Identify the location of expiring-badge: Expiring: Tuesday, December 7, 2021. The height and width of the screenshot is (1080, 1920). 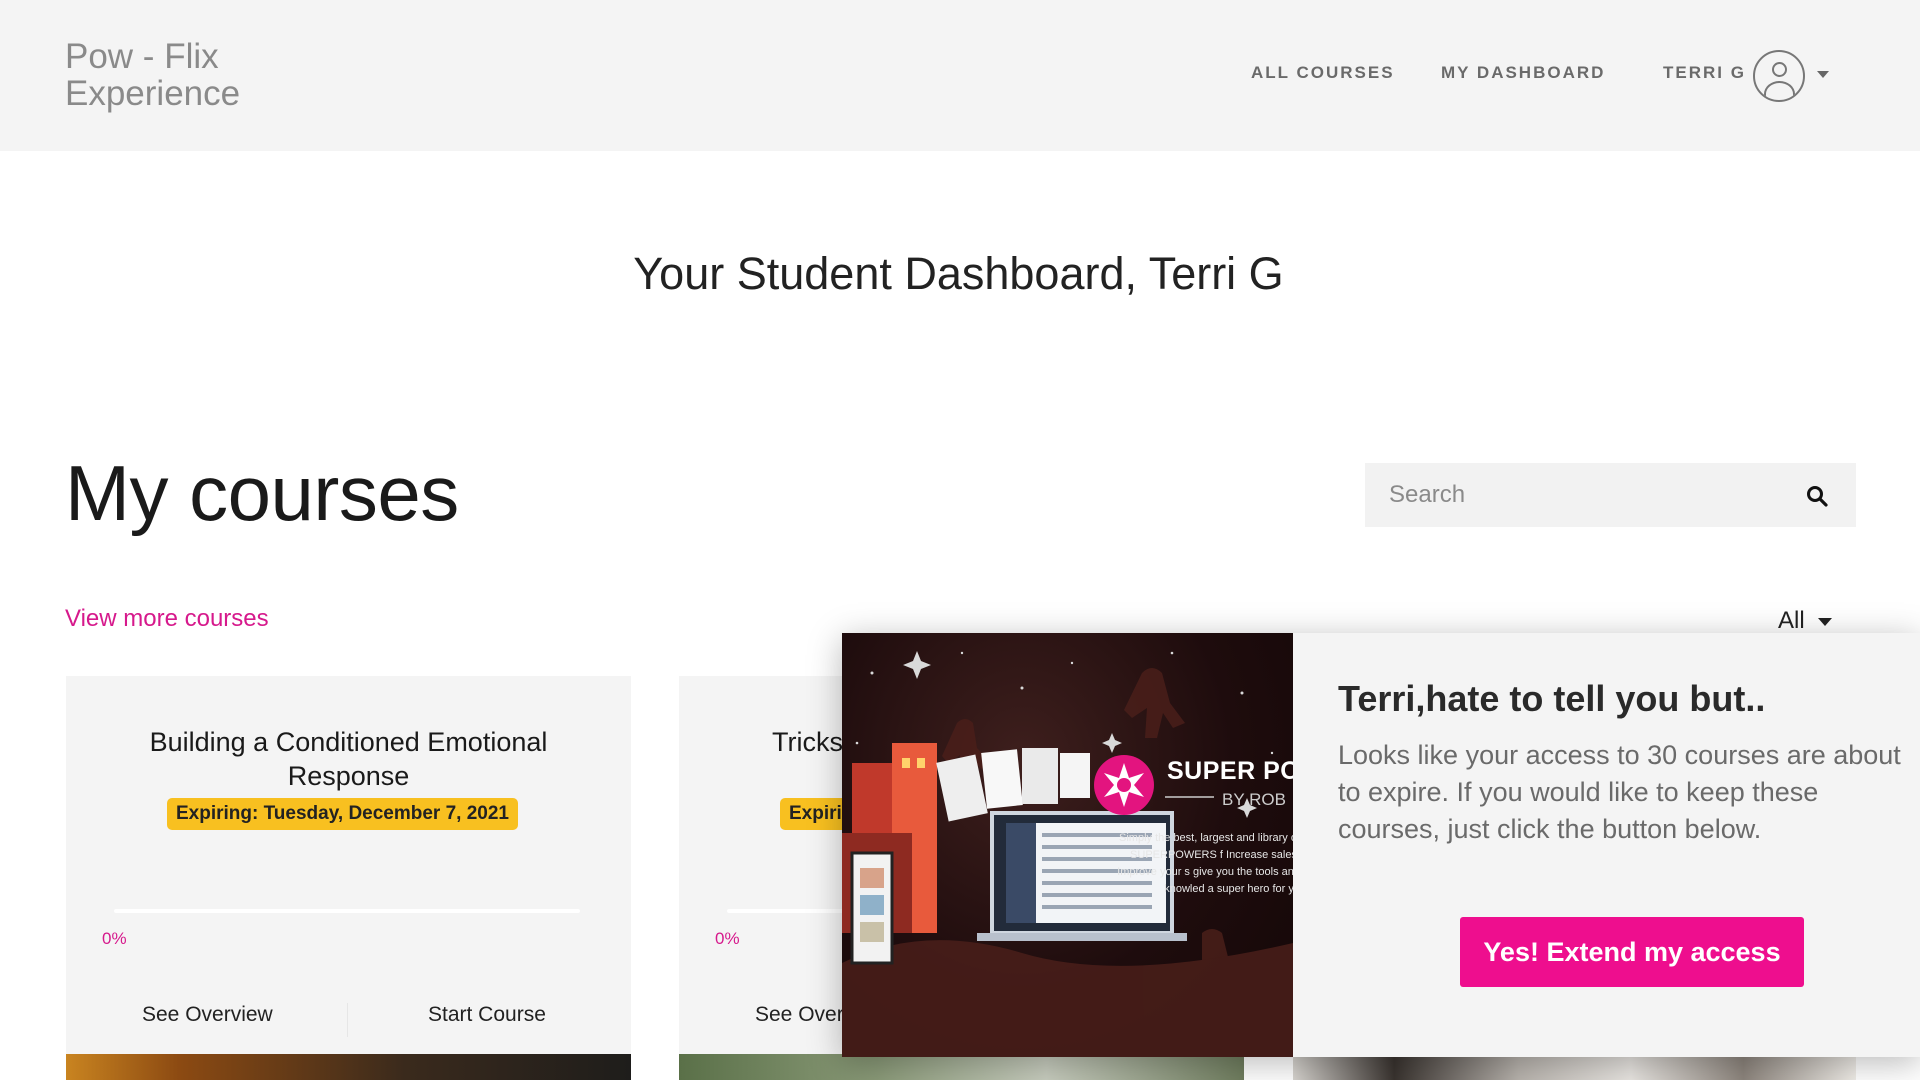
(342, 814).